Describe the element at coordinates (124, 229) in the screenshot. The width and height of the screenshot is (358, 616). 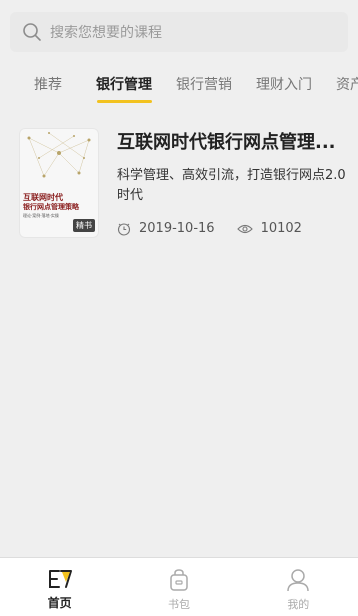
I see `clock-icon` at that location.